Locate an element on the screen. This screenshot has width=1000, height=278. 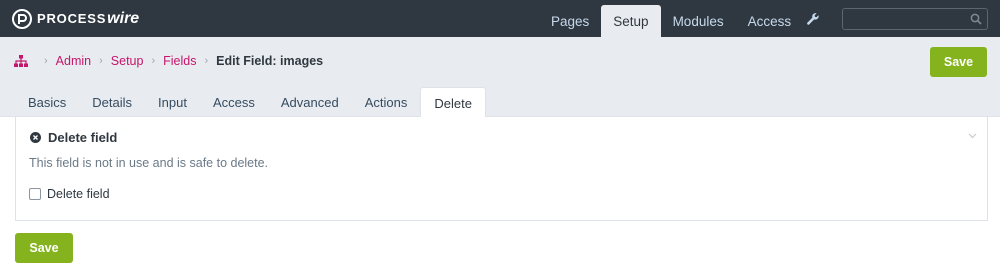
sitemap-icon is located at coordinates (21, 61).